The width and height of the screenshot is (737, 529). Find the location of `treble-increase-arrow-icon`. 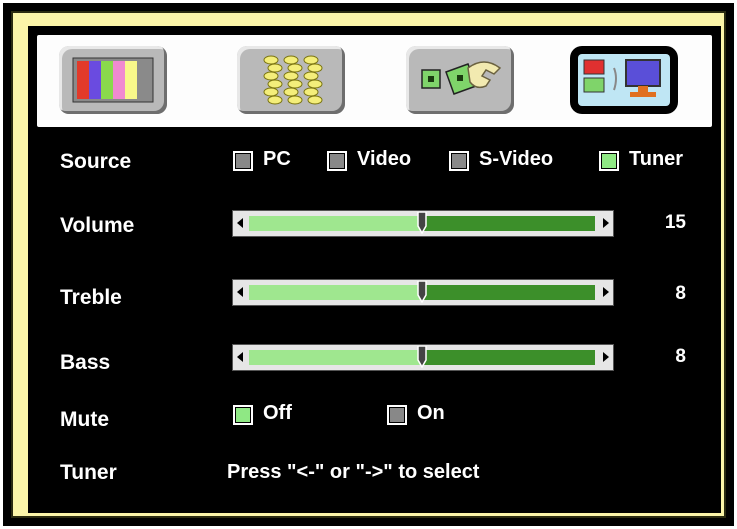

treble-increase-arrow-icon is located at coordinates (606, 292).